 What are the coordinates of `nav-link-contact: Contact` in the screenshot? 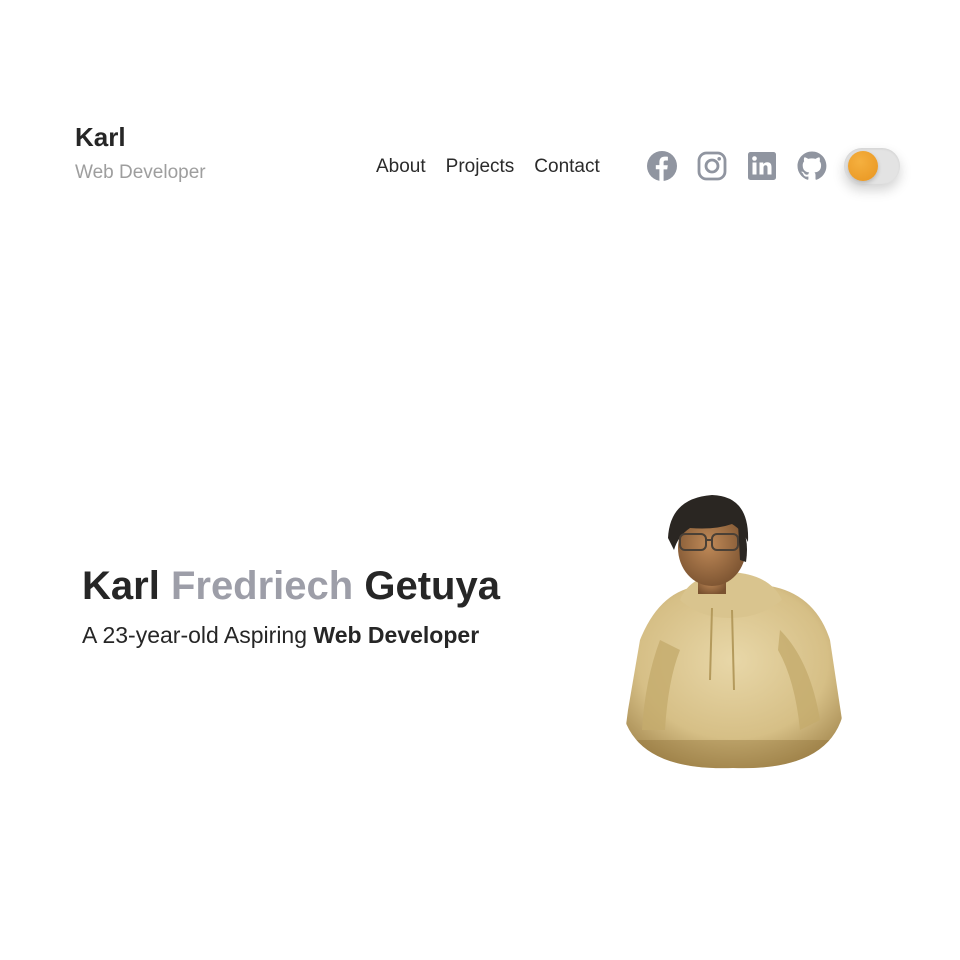 It's located at (566, 167).